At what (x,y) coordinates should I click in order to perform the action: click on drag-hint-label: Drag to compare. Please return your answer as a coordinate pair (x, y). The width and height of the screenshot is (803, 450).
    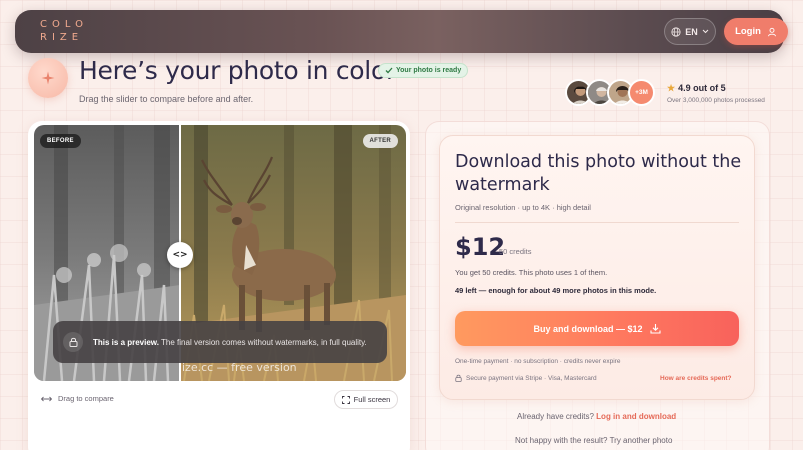
    Looking at the image, I should click on (86, 398).